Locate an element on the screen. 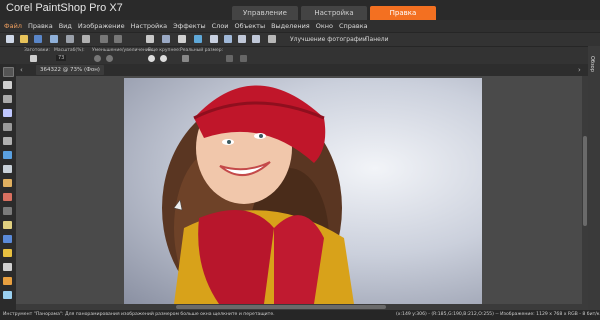 The image size is (600, 320). tools-toolbar is located at coordinates (8, 187).